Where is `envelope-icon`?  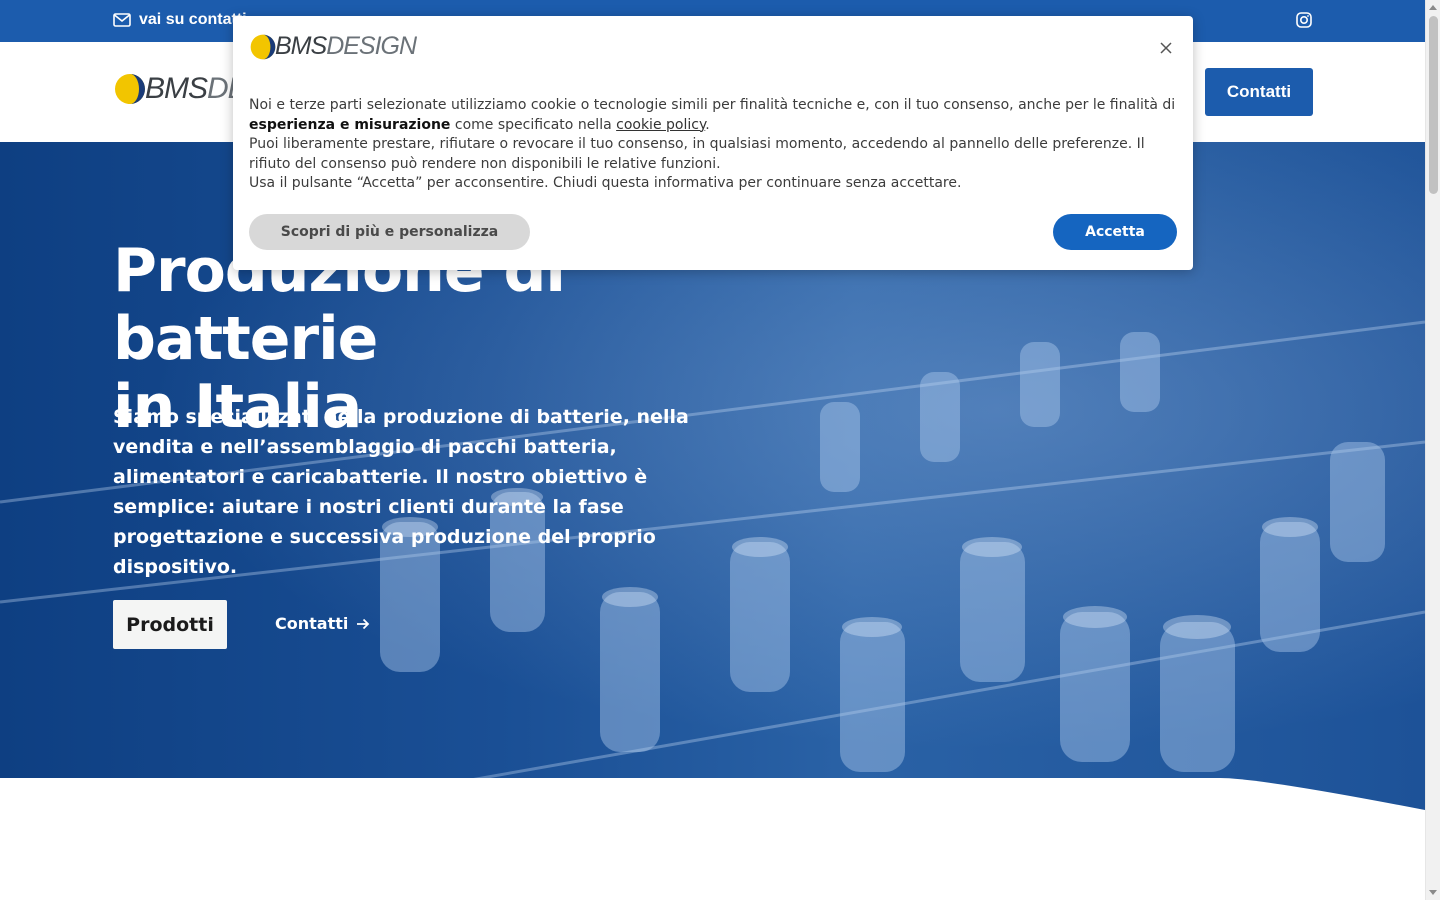 envelope-icon is located at coordinates (122, 20).